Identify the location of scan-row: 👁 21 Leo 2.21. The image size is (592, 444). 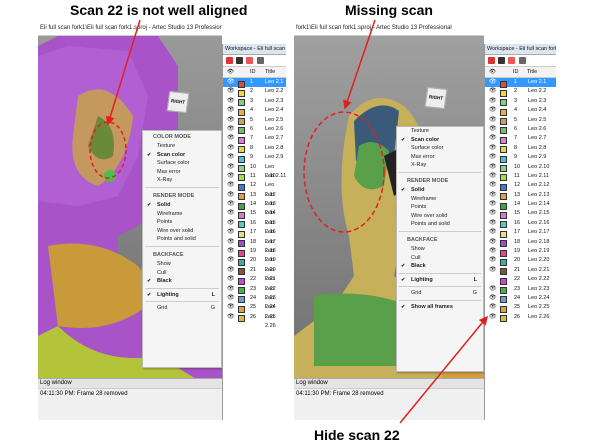
(520, 271).